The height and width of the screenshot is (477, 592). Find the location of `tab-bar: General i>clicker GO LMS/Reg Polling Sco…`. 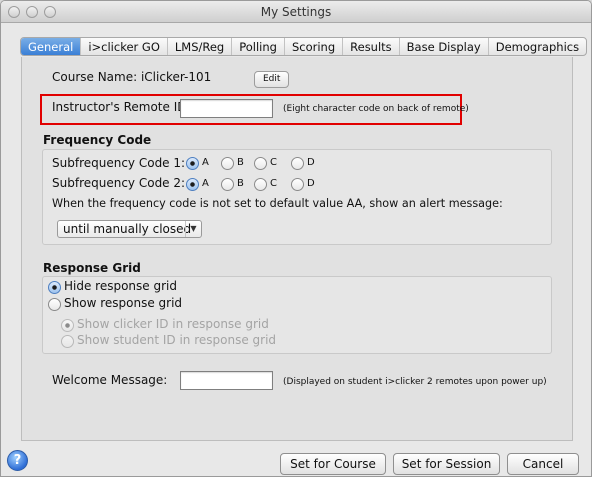

tab-bar: General i>clicker GO LMS/Reg Polling Sco… is located at coordinates (304, 46).